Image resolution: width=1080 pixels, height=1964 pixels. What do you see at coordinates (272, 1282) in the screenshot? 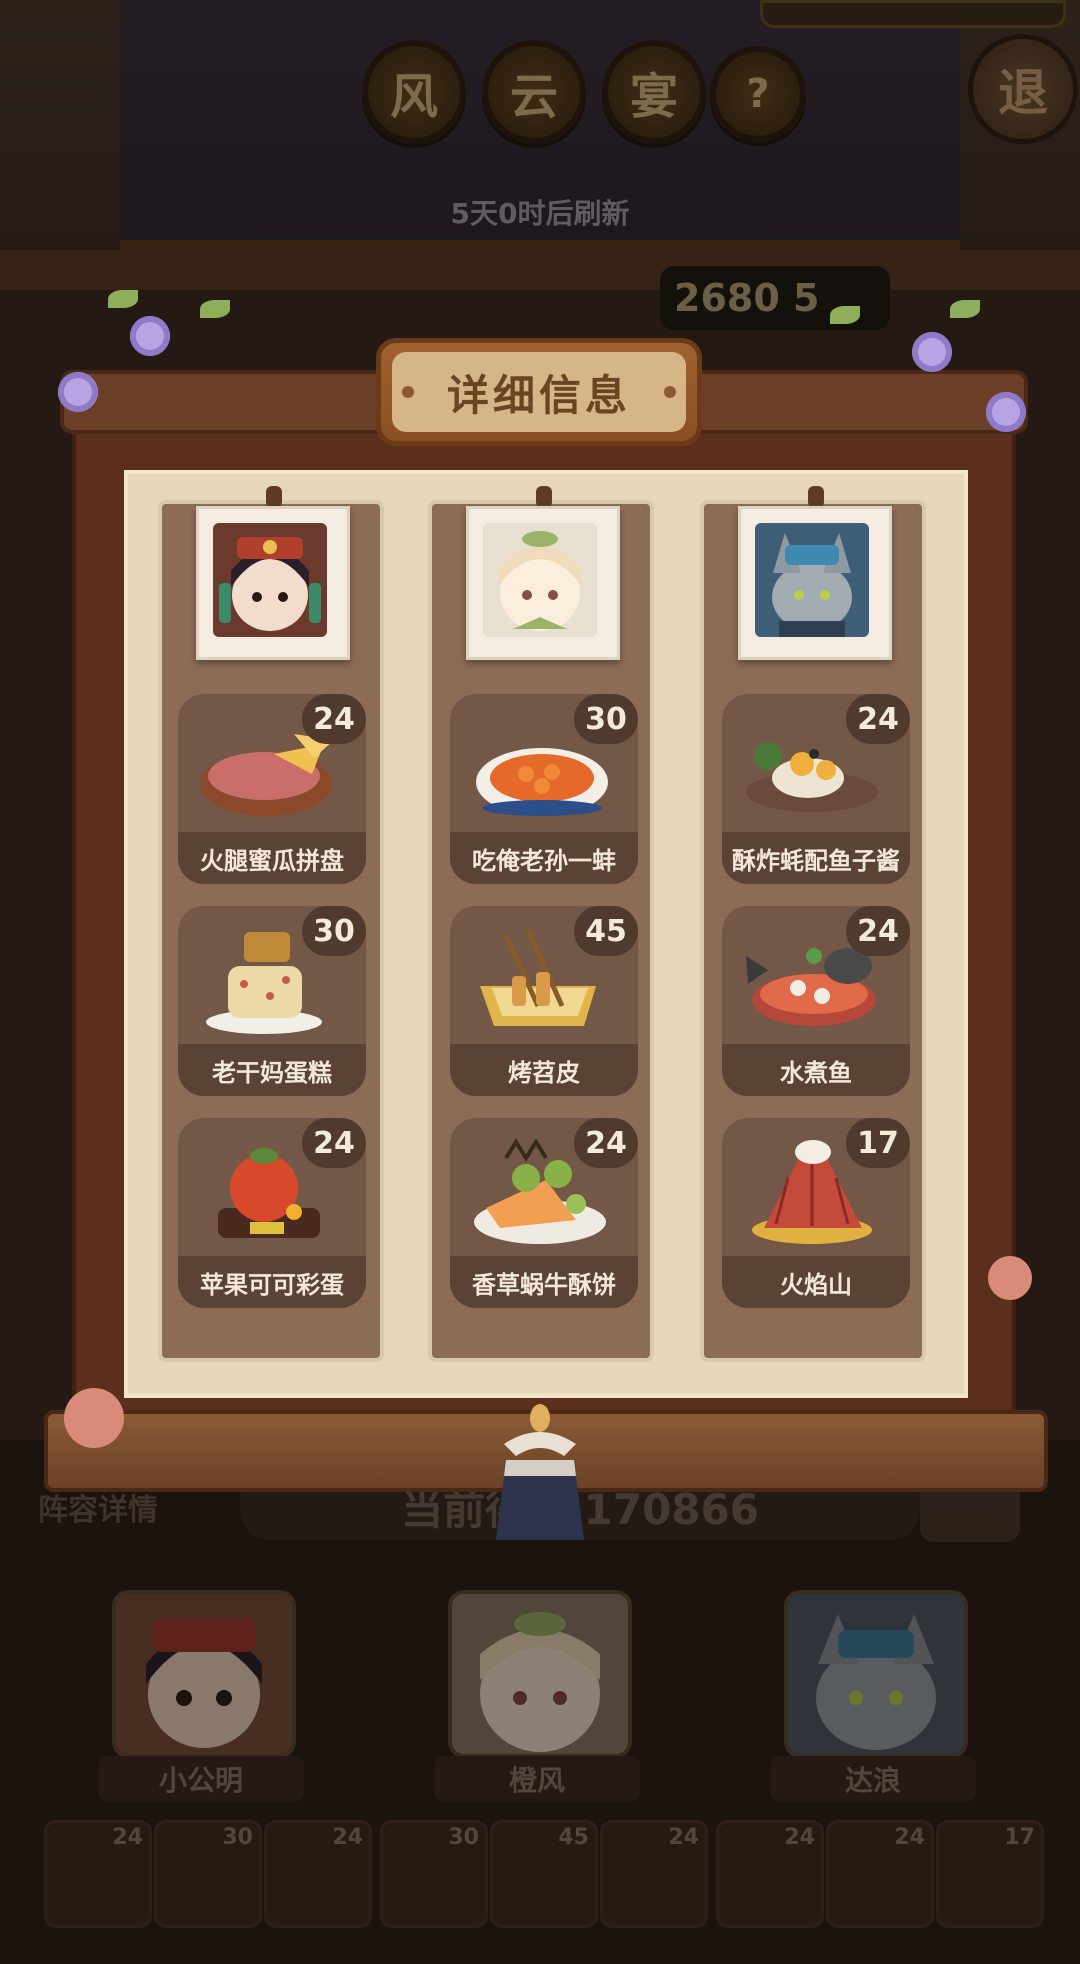
I see `dish-name: 苹果可可彩蛋` at bounding box center [272, 1282].